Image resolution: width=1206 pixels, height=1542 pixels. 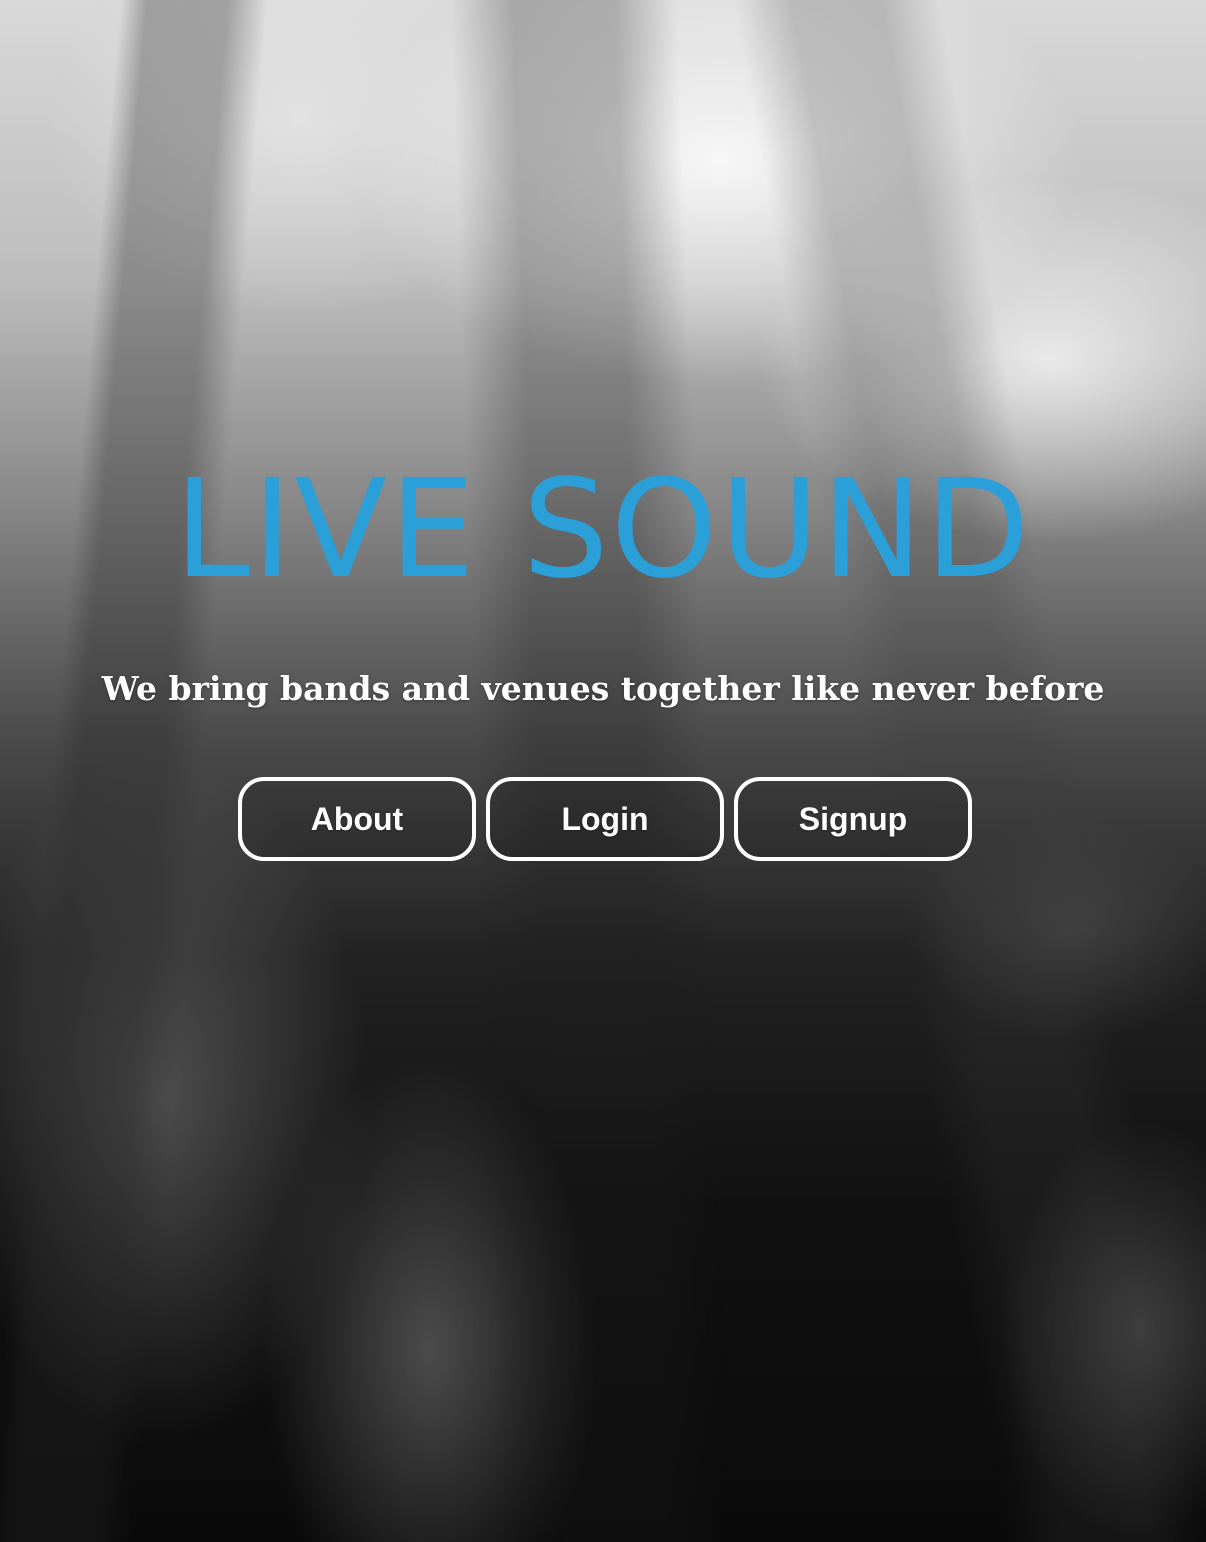 I want to click on hero-nav: About Login Signup, so click(x=608, y=820).